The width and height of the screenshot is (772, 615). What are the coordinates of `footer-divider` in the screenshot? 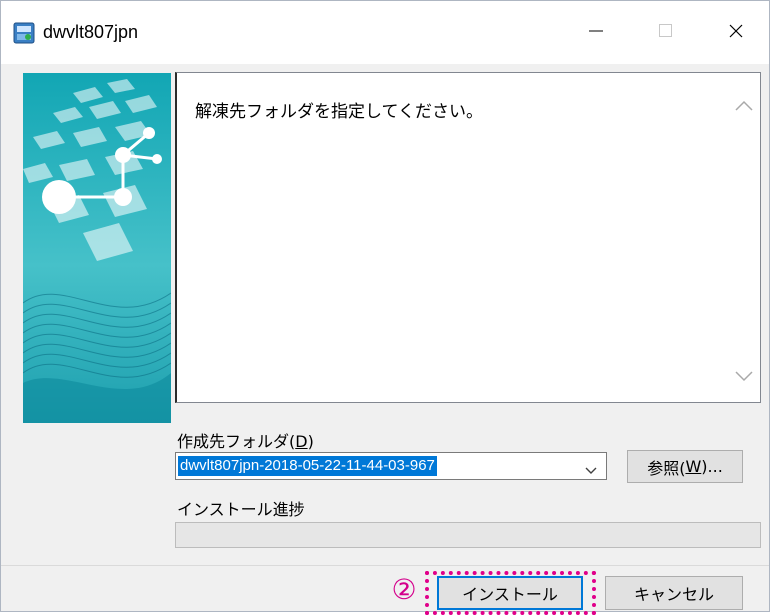 It's located at (385, 565).